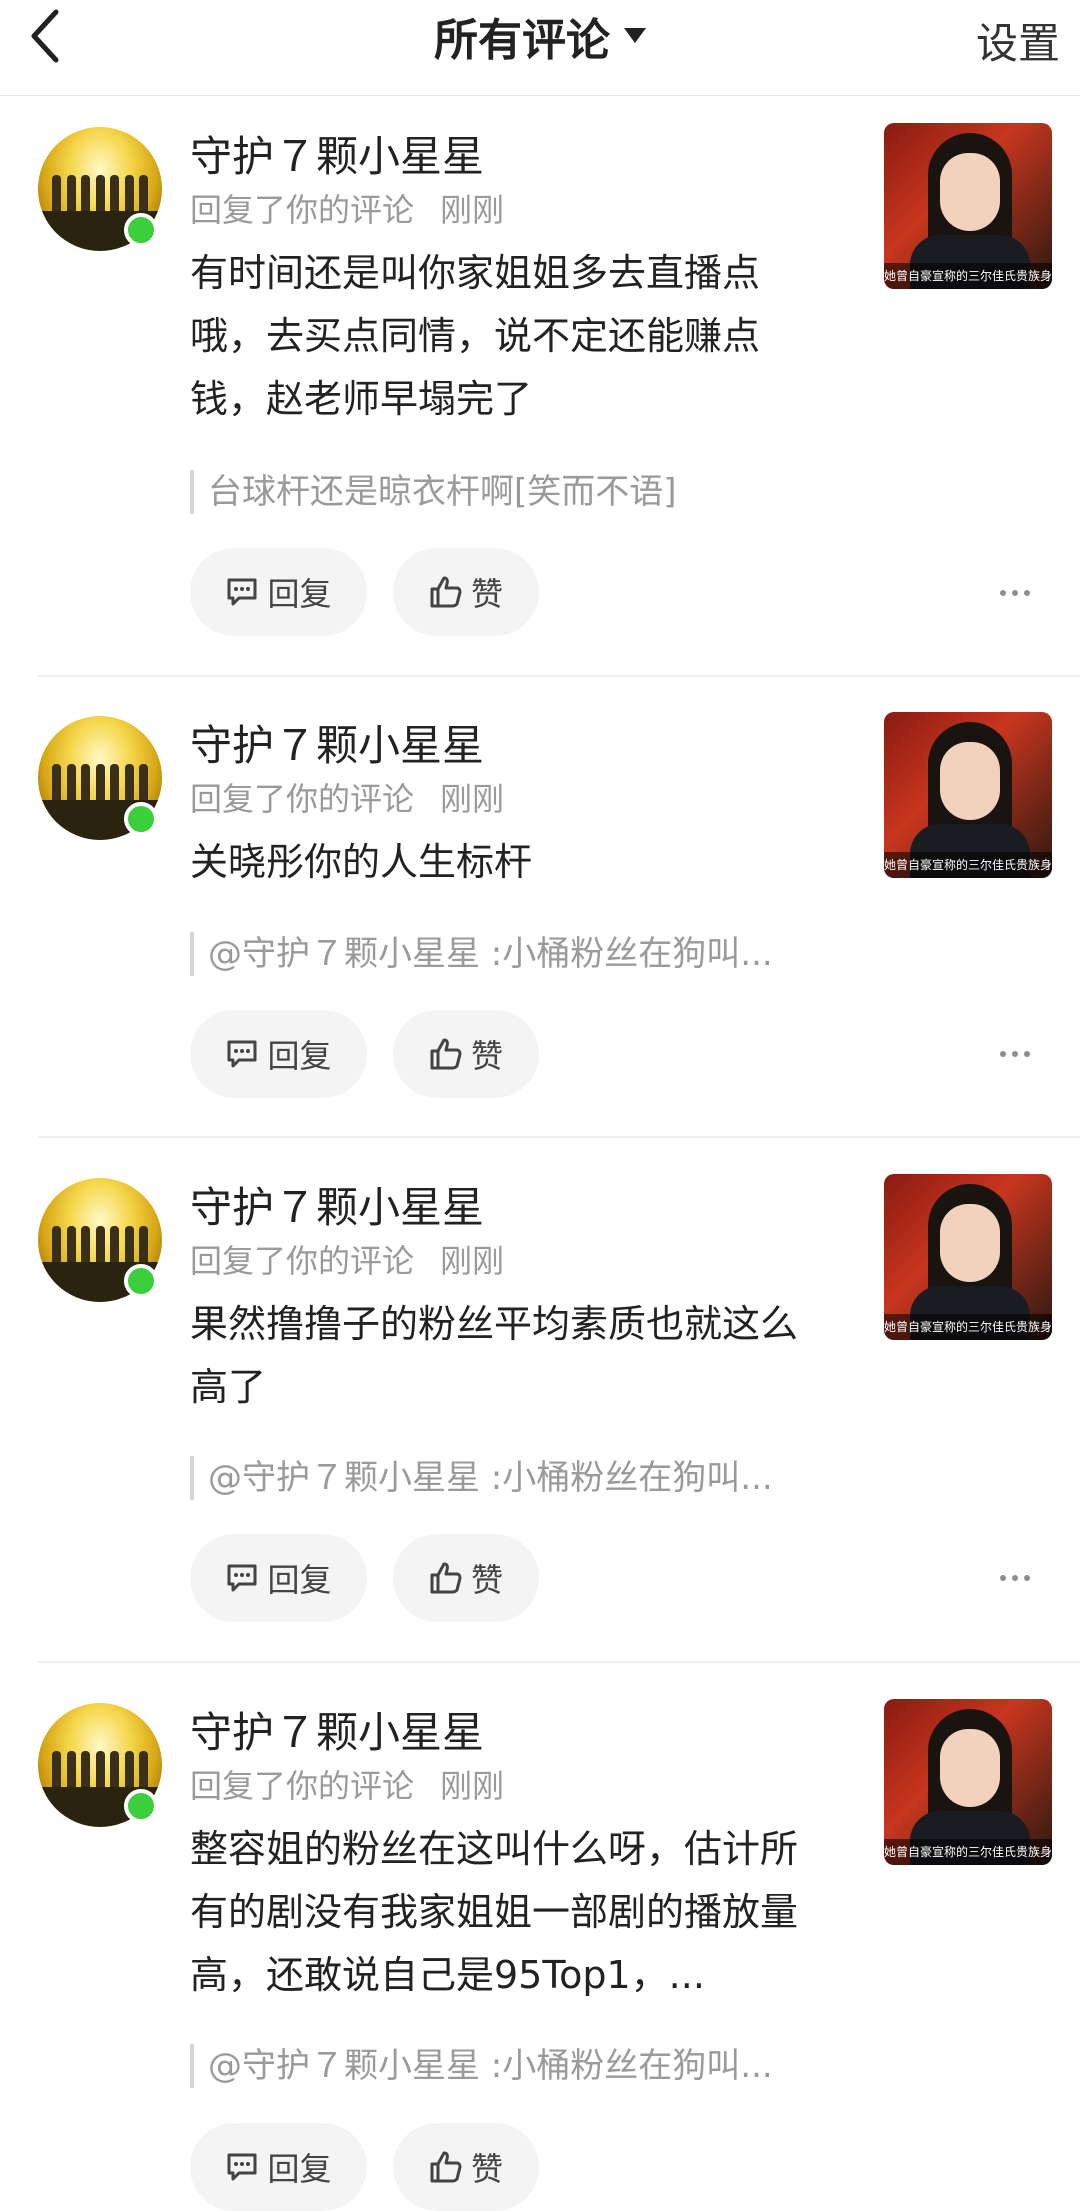  I want to click on comment-text: 关晓彤你的人生标杆, so click(361, 862).